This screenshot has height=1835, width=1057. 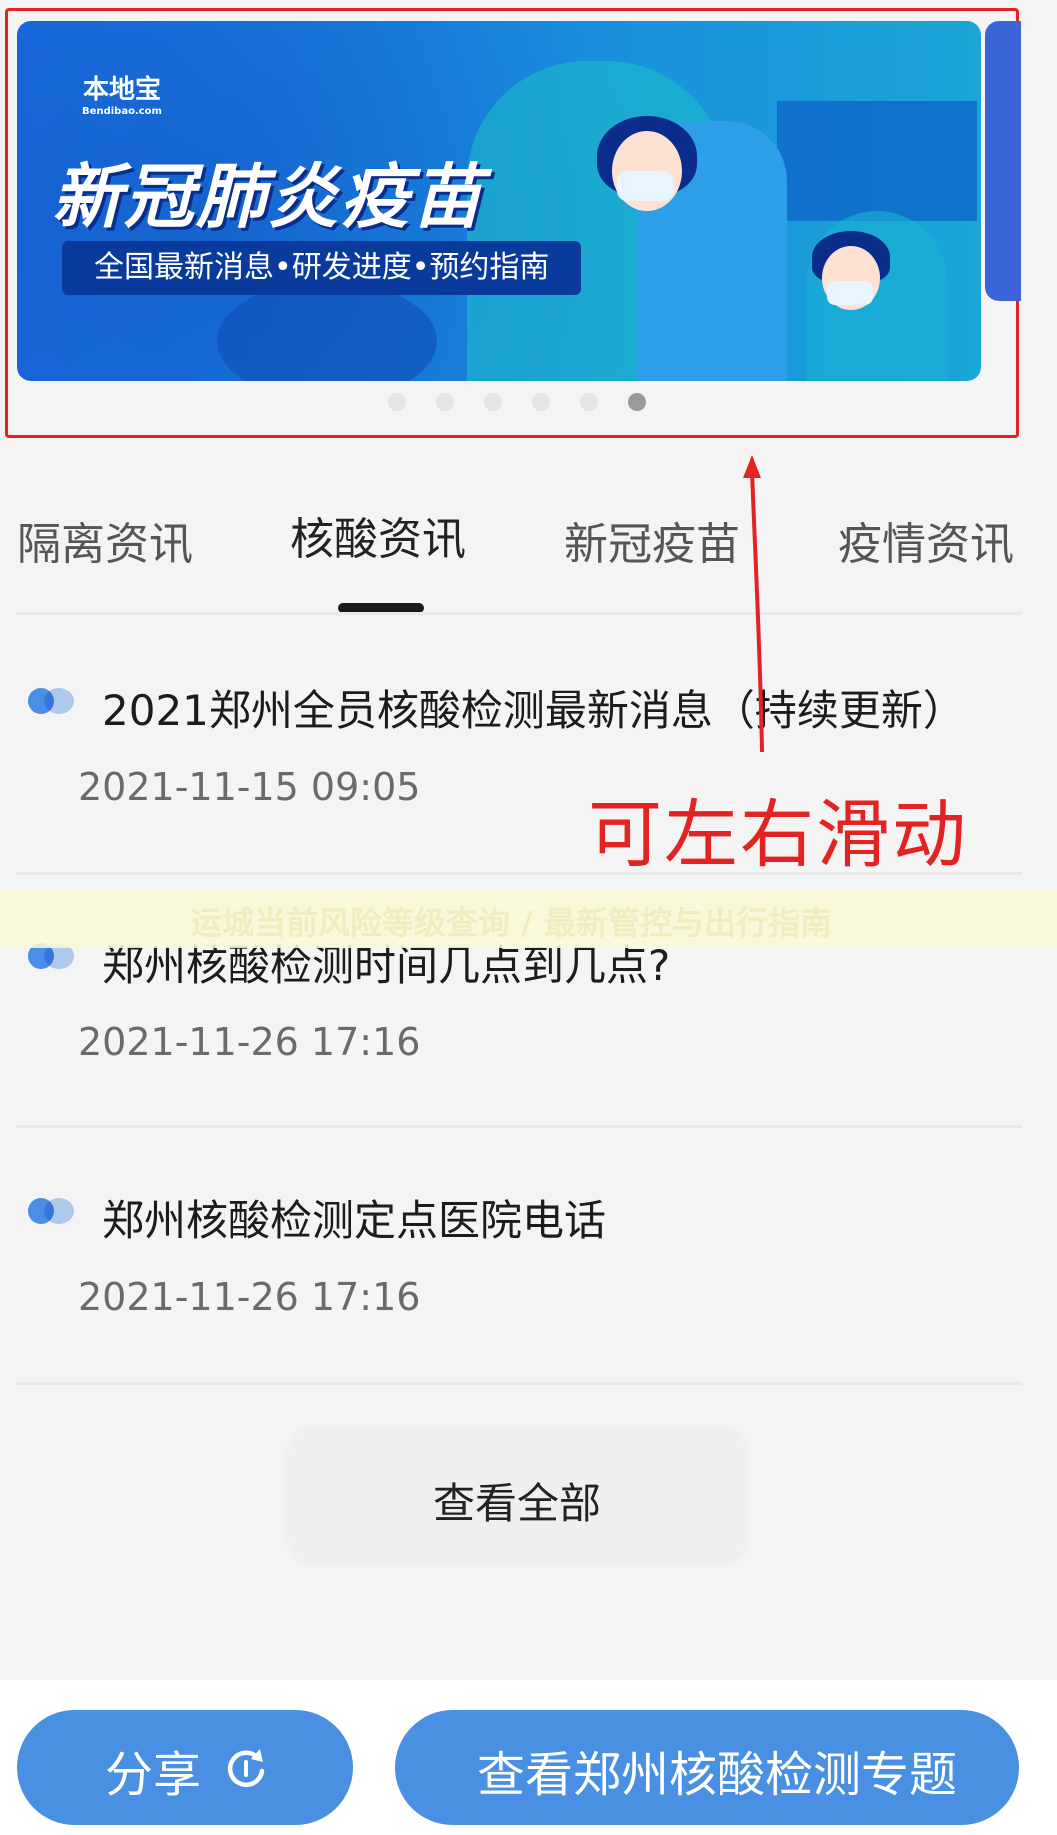 I want to click on view-all-button: 查看全部, so click(x=517, y=1496).